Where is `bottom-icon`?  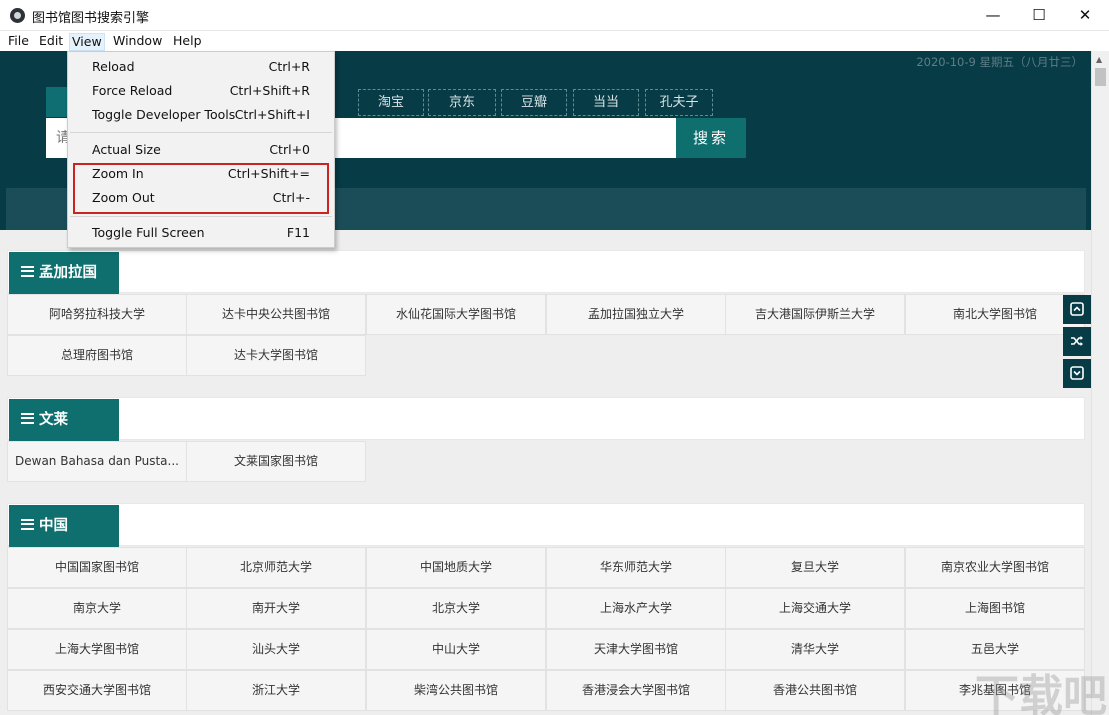
bottom-icon is located at coordinates (1077, 373).